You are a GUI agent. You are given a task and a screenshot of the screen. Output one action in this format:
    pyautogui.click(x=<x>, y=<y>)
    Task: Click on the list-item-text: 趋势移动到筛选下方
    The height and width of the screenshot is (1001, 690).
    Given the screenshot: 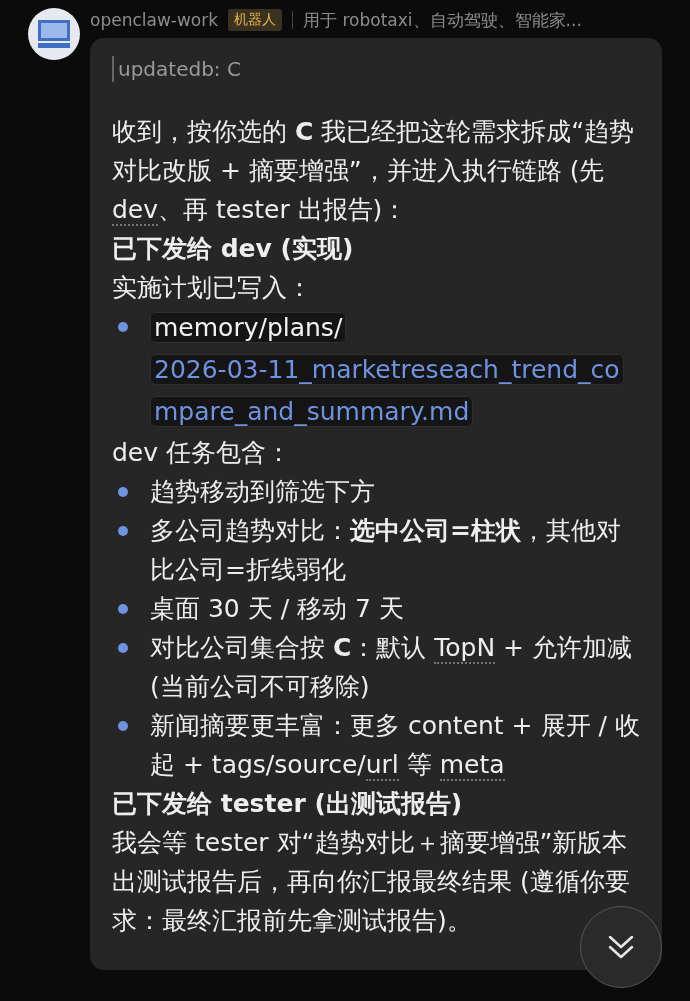 What is the action you would take?
    pyautogui.click(x=262, y=492)
    